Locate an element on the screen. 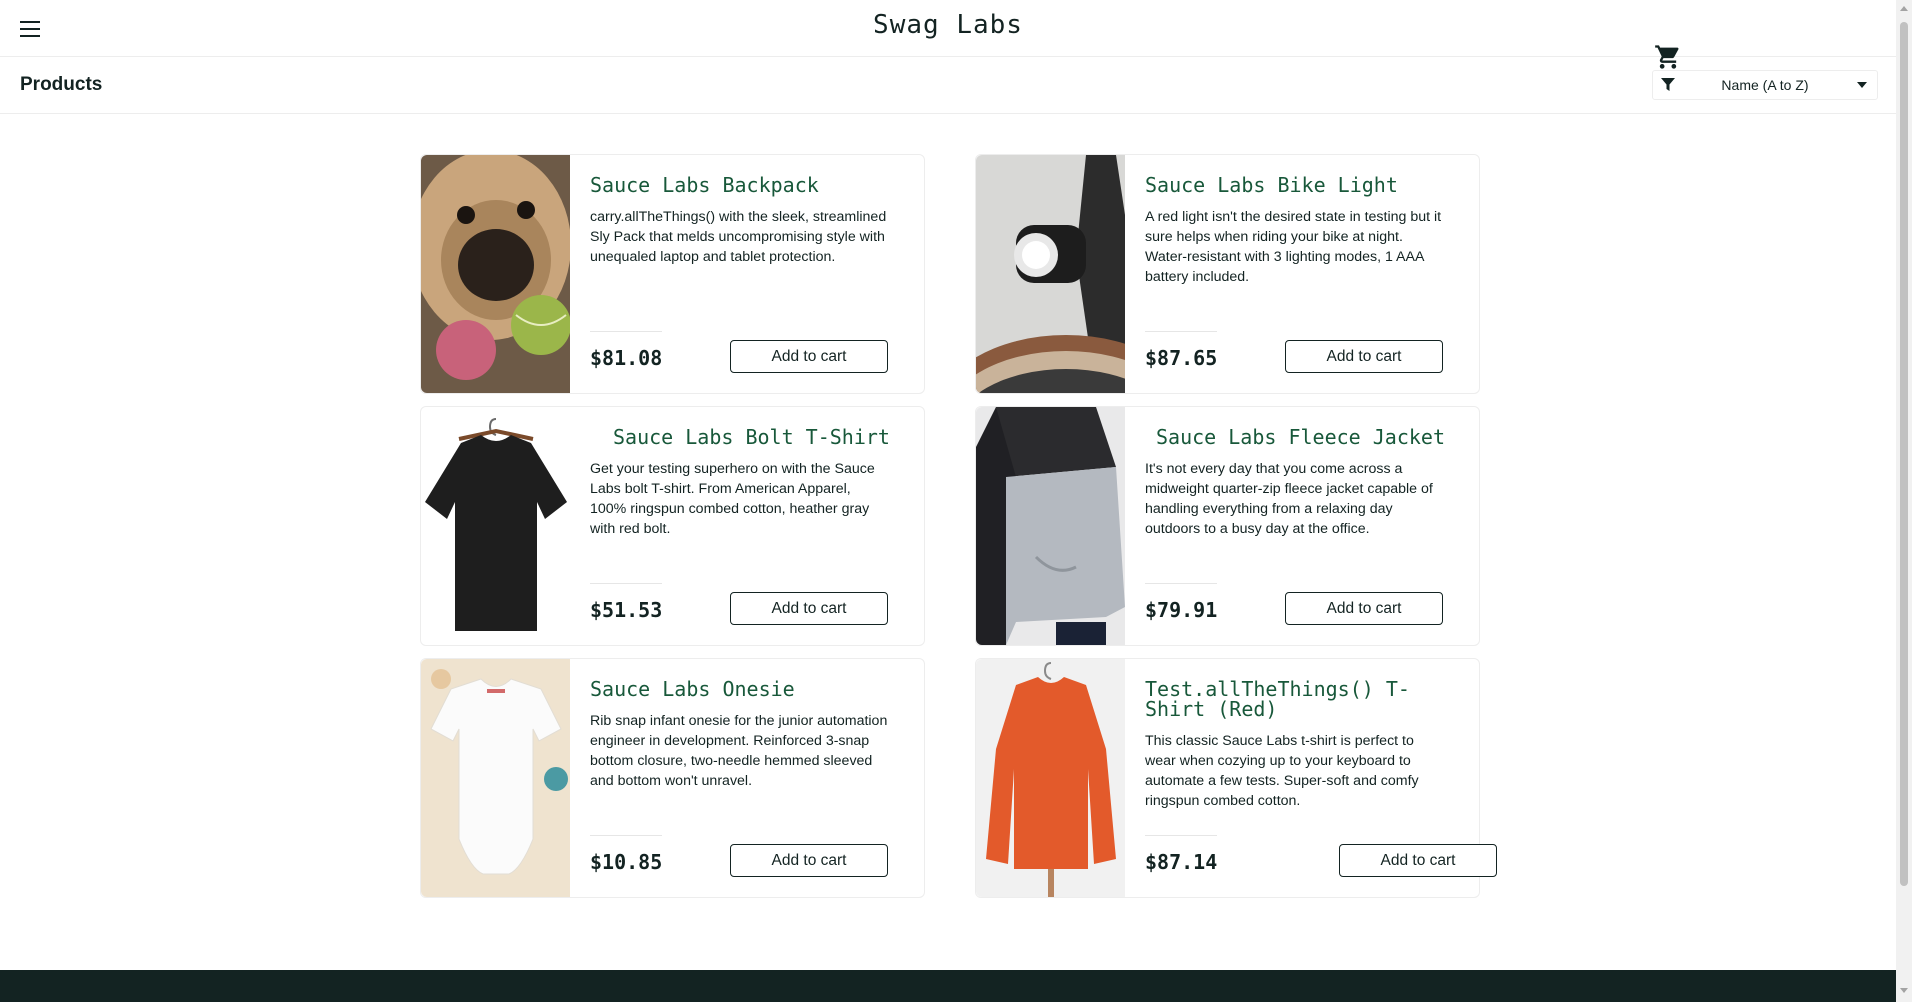 This screenshot has height=1002, width=1912. product-name: Sauce Labs Backpack is located at coordinates (750, 185).